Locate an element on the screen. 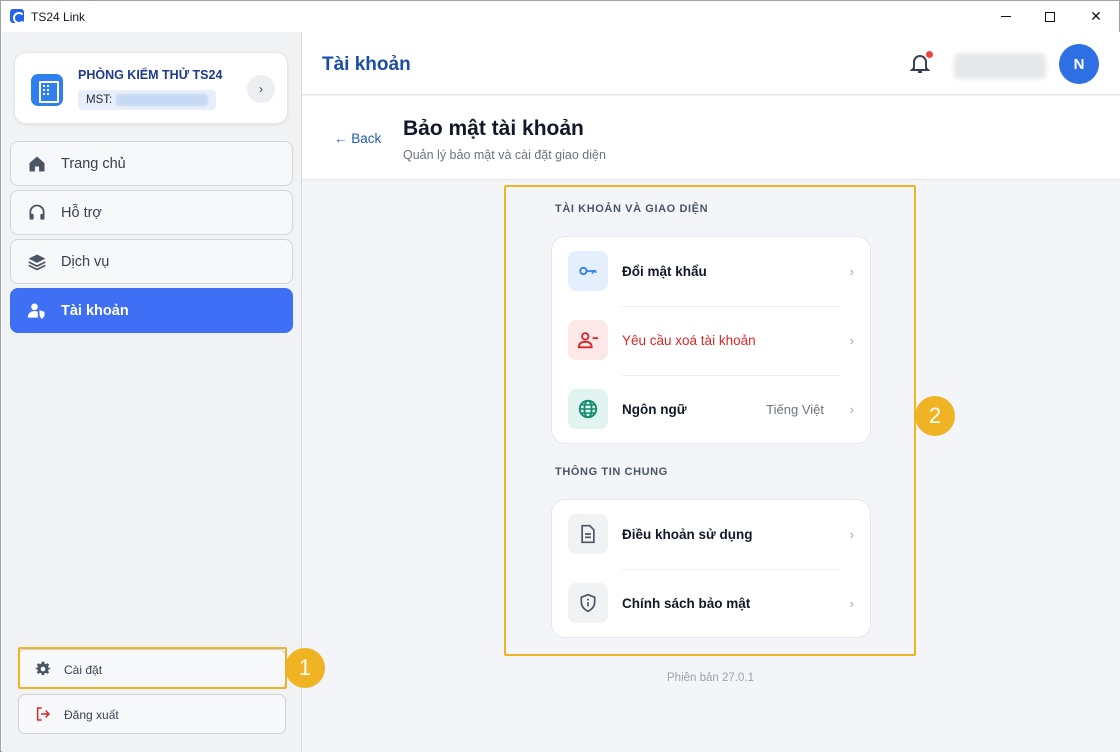 Image resolution: width=1120 pixels, height=752 pixels. close-icon: ✕ is located at coordinates (1096, 16).